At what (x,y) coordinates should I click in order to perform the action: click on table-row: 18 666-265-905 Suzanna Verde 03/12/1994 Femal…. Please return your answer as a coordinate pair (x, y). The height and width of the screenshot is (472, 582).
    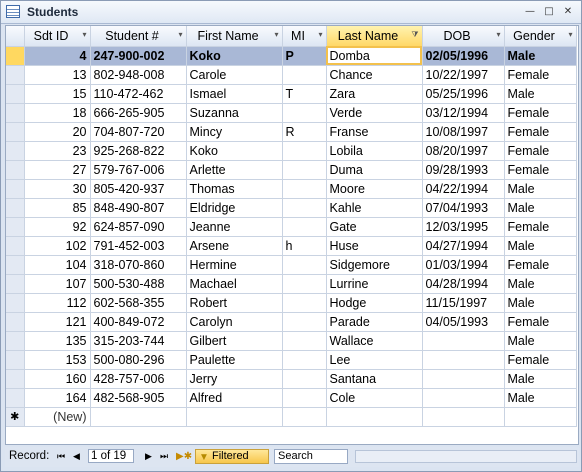
    Looking at the image, I should click on (291, 113).